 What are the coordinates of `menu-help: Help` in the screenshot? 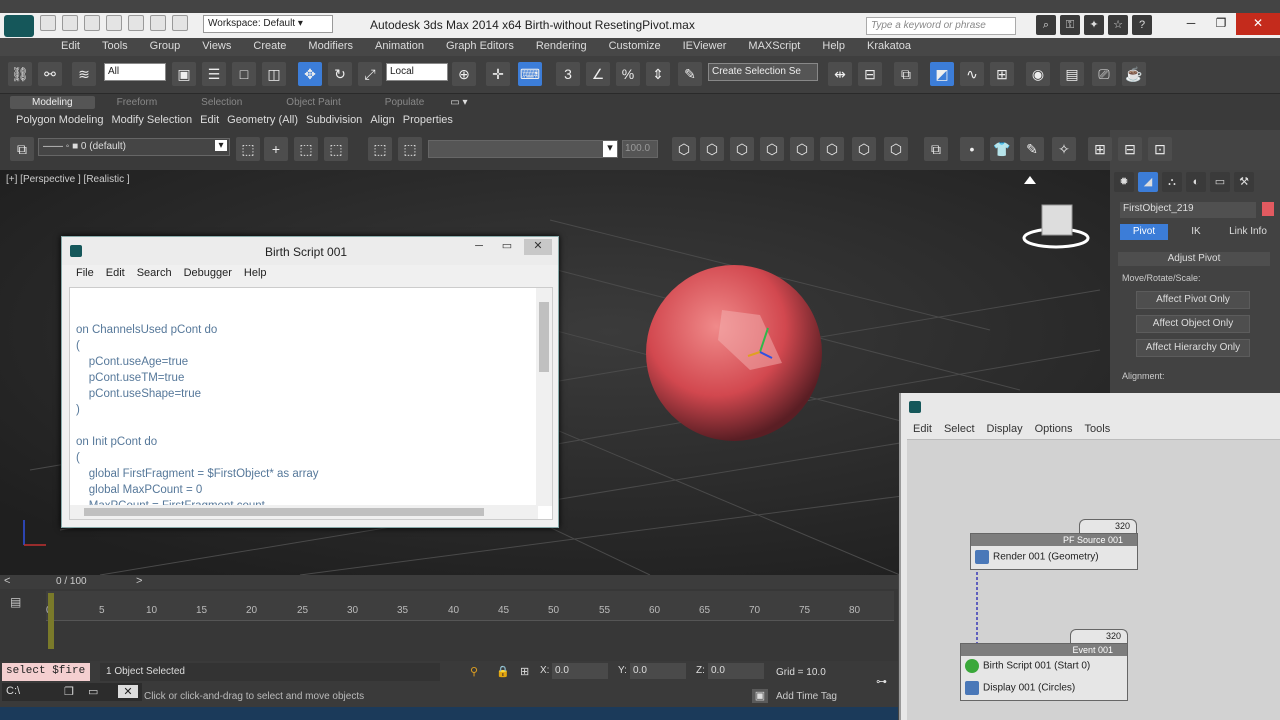 It's located at (833, 47).